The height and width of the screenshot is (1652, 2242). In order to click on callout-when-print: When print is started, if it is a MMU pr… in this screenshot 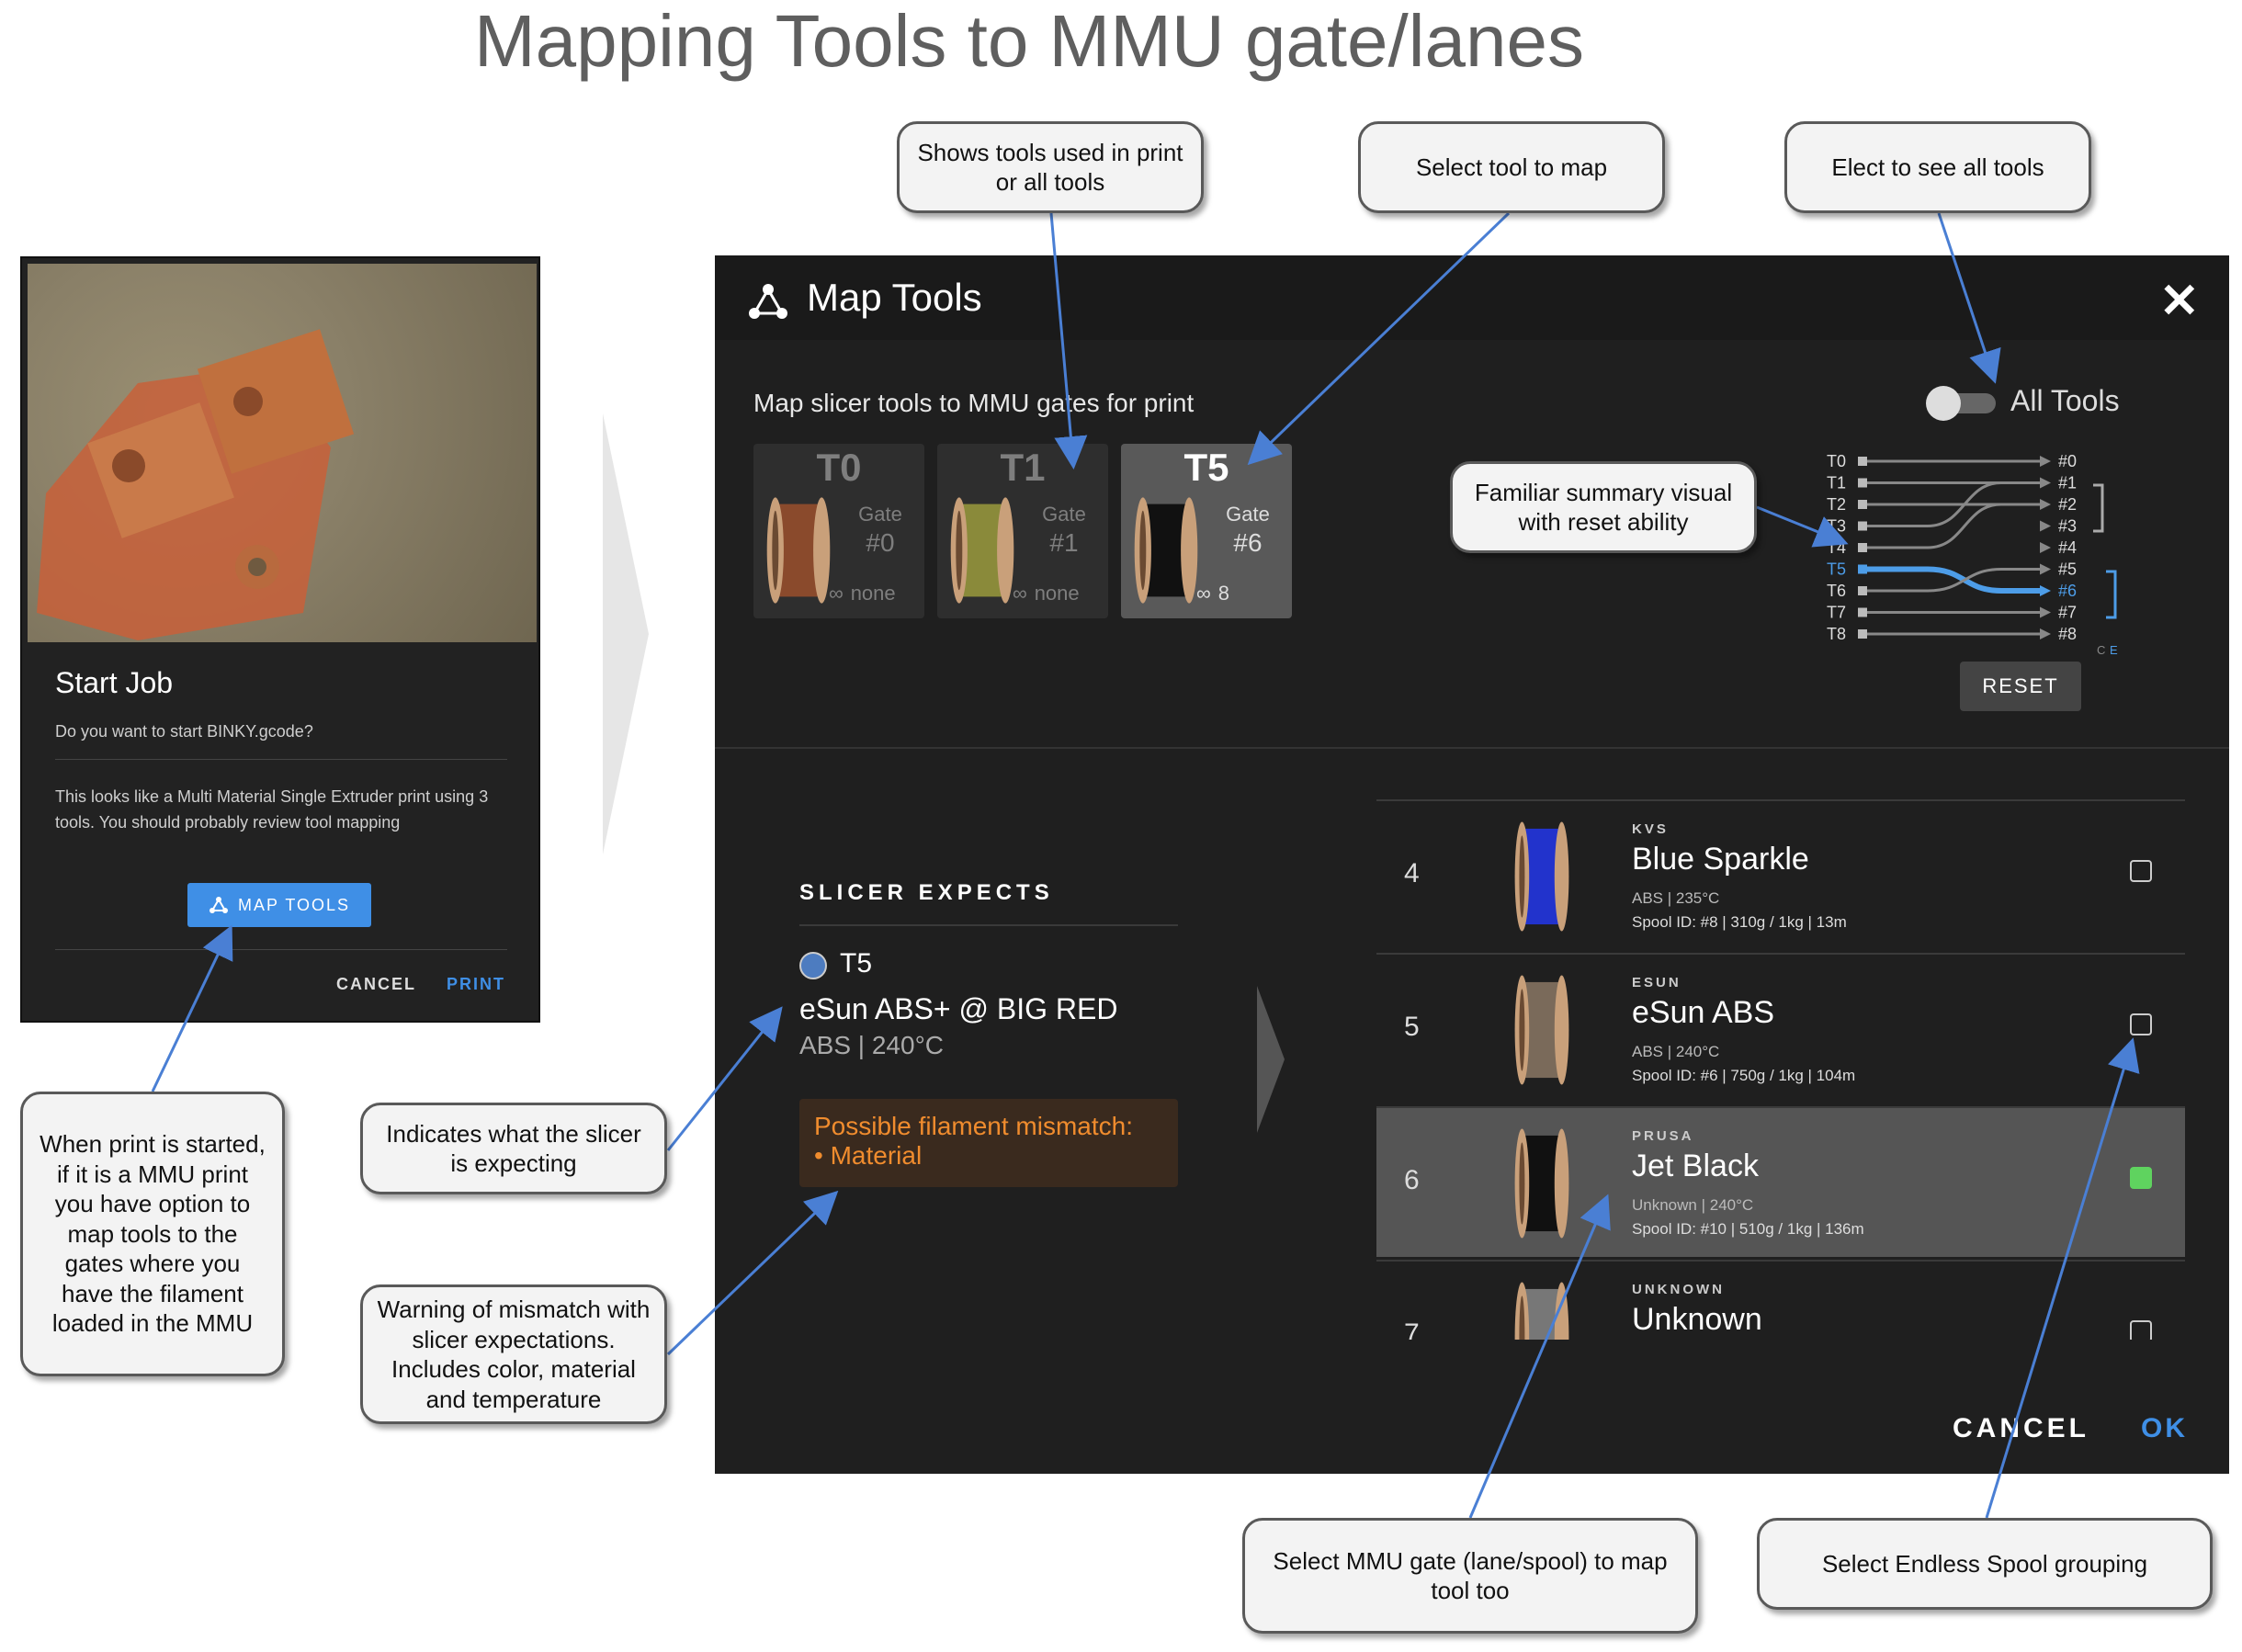, I will do `click(152, 1234)`.